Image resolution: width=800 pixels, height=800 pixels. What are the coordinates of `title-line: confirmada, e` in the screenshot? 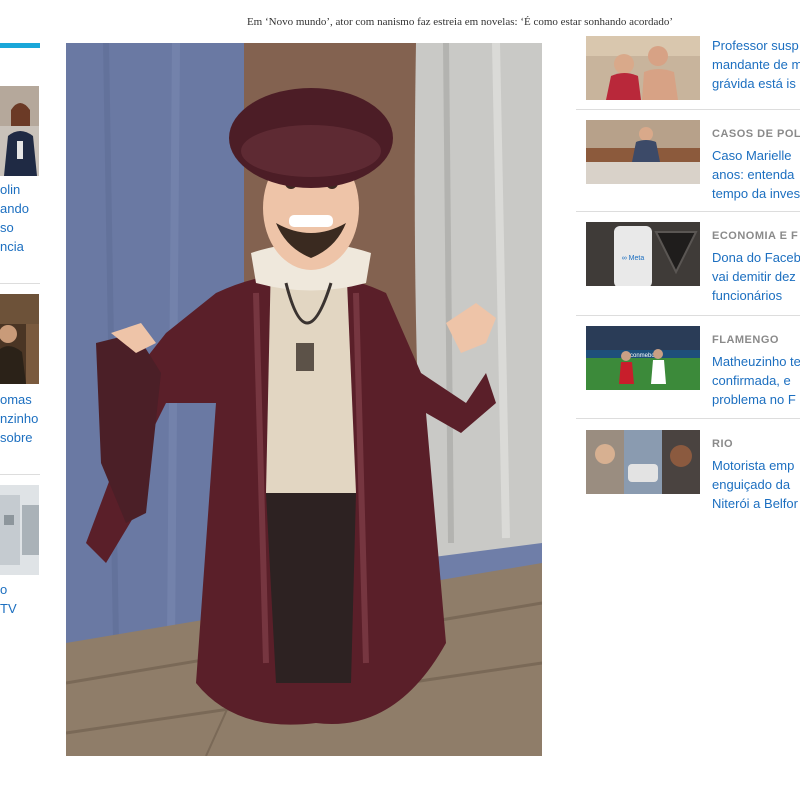 It's located at (751, 380).